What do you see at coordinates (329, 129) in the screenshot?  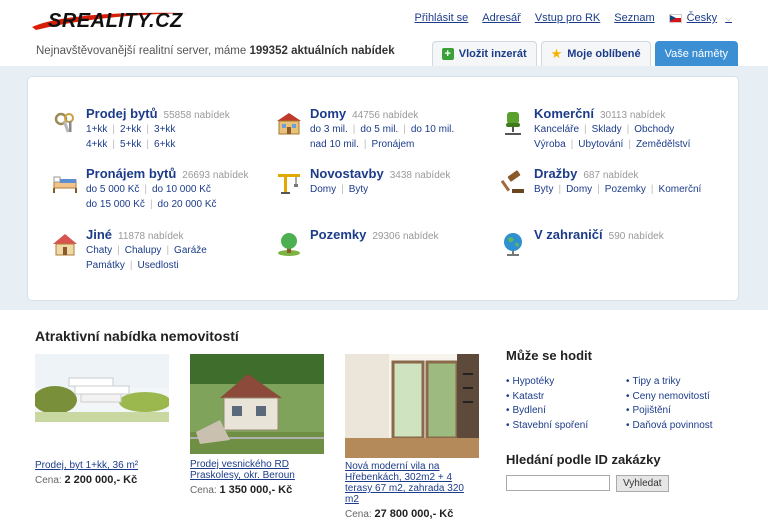 I see `houses-3mil: do 3 mil.` at bounding box center [329, 129].